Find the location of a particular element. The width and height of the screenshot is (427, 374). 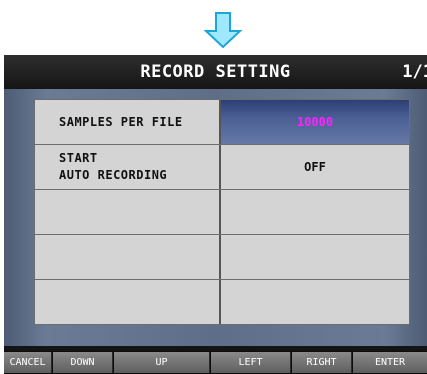

setting-row-samples-per-file: SAMPLES PER FILE 10000 is located at coordinates (222, 122).